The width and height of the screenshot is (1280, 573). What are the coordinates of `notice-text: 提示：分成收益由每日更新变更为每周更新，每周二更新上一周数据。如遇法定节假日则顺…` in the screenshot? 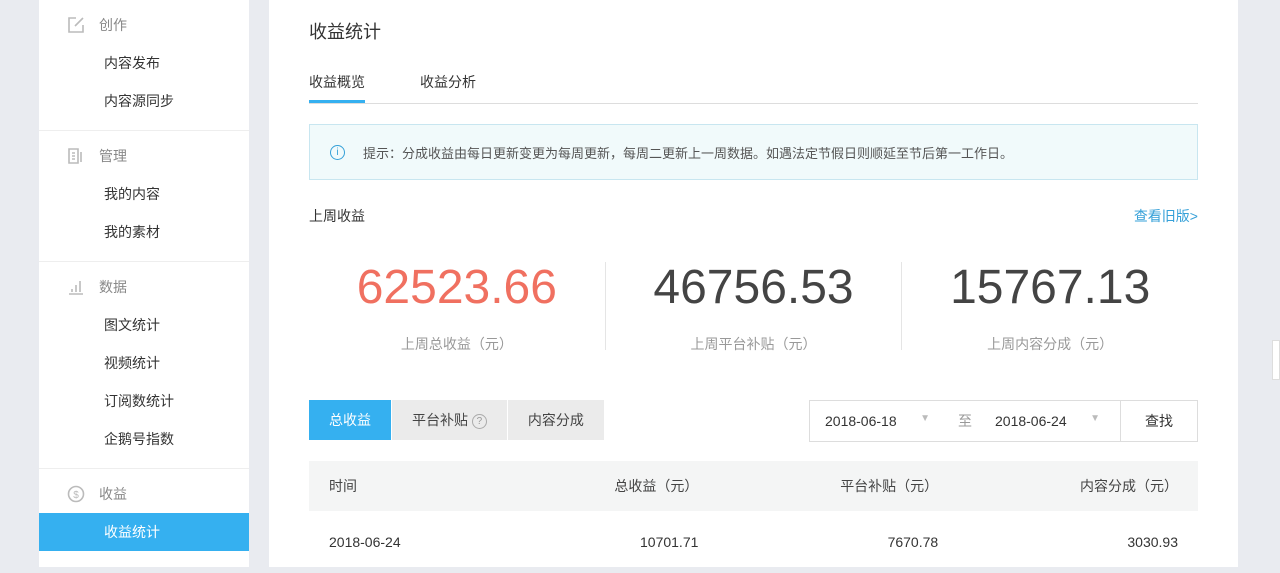 It's located at (688, 153).